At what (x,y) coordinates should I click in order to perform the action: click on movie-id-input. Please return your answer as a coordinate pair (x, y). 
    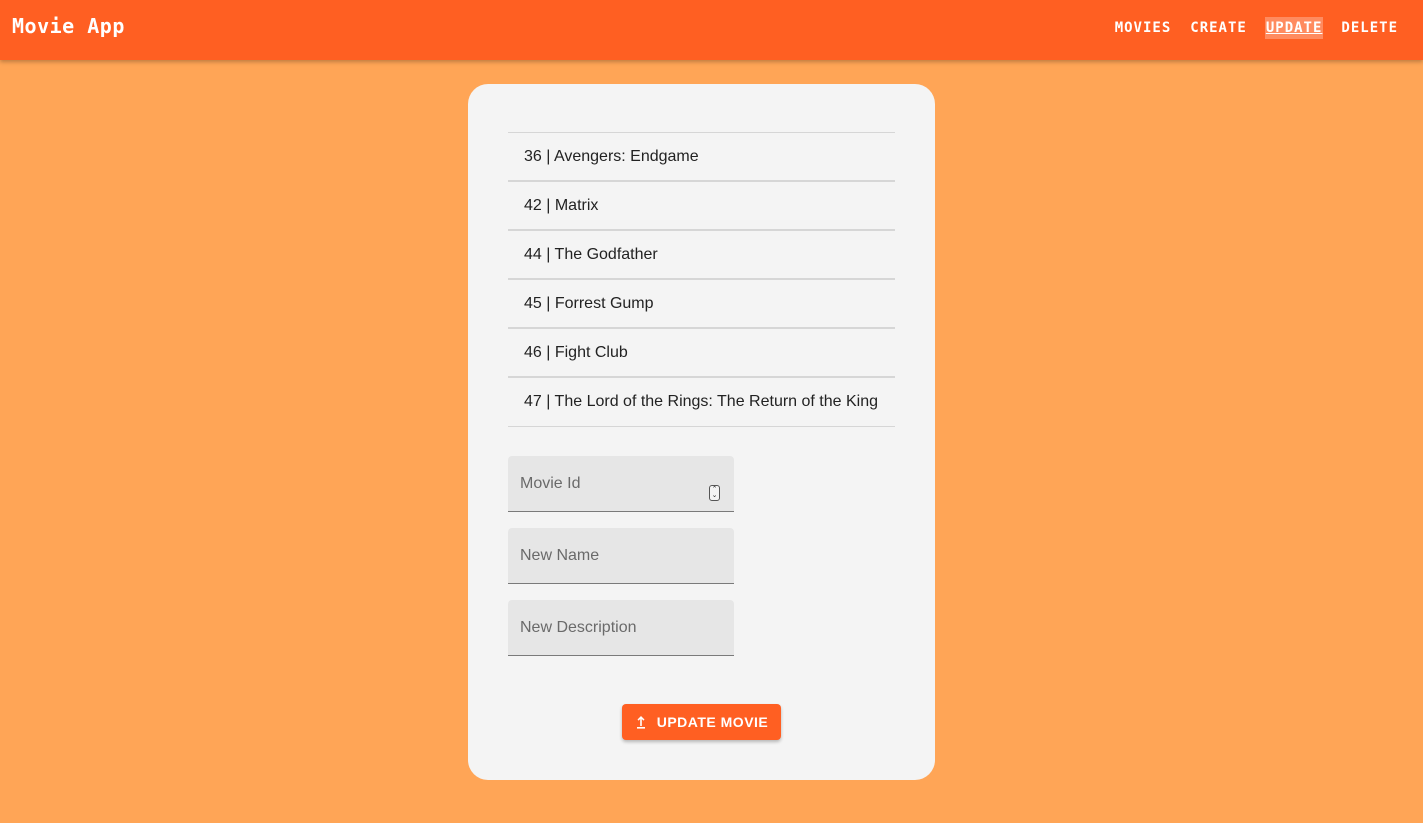
    Looking at the image, I should click on (621, 483).